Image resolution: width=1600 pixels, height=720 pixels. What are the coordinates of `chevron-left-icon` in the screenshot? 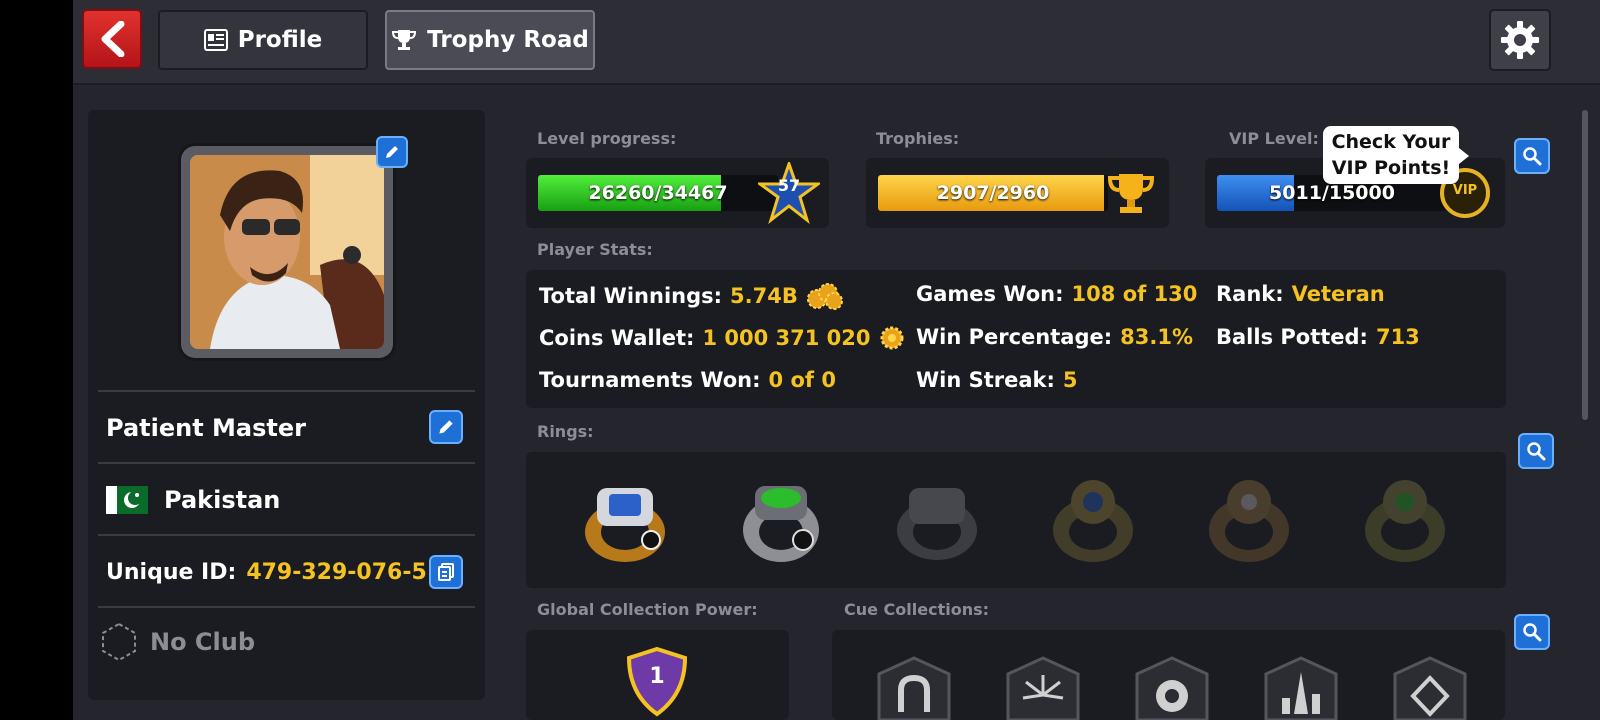 It's located at (113, 39).